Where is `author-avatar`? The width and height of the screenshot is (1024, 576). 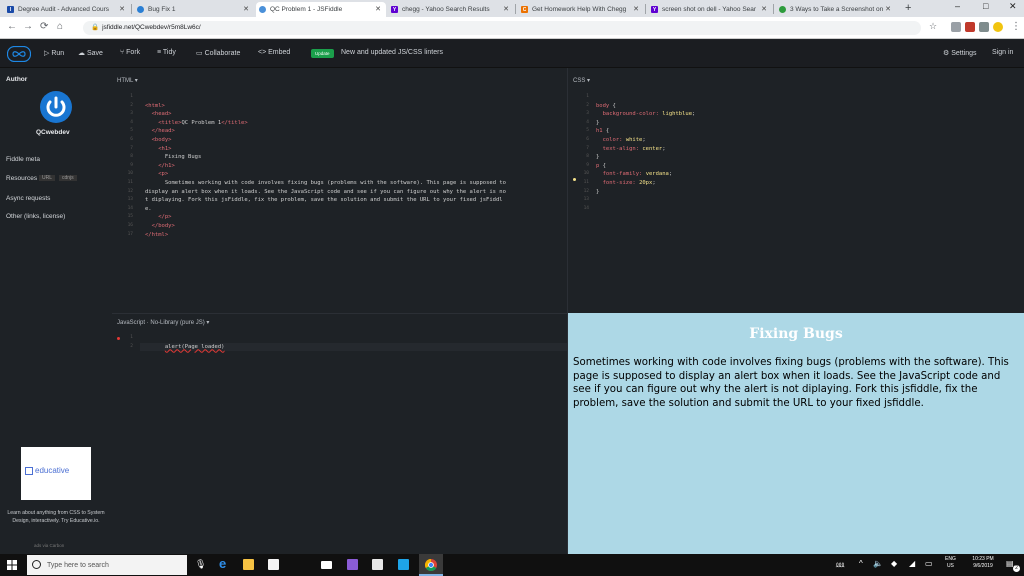 author-avatar is located at coordinates (56, 107).